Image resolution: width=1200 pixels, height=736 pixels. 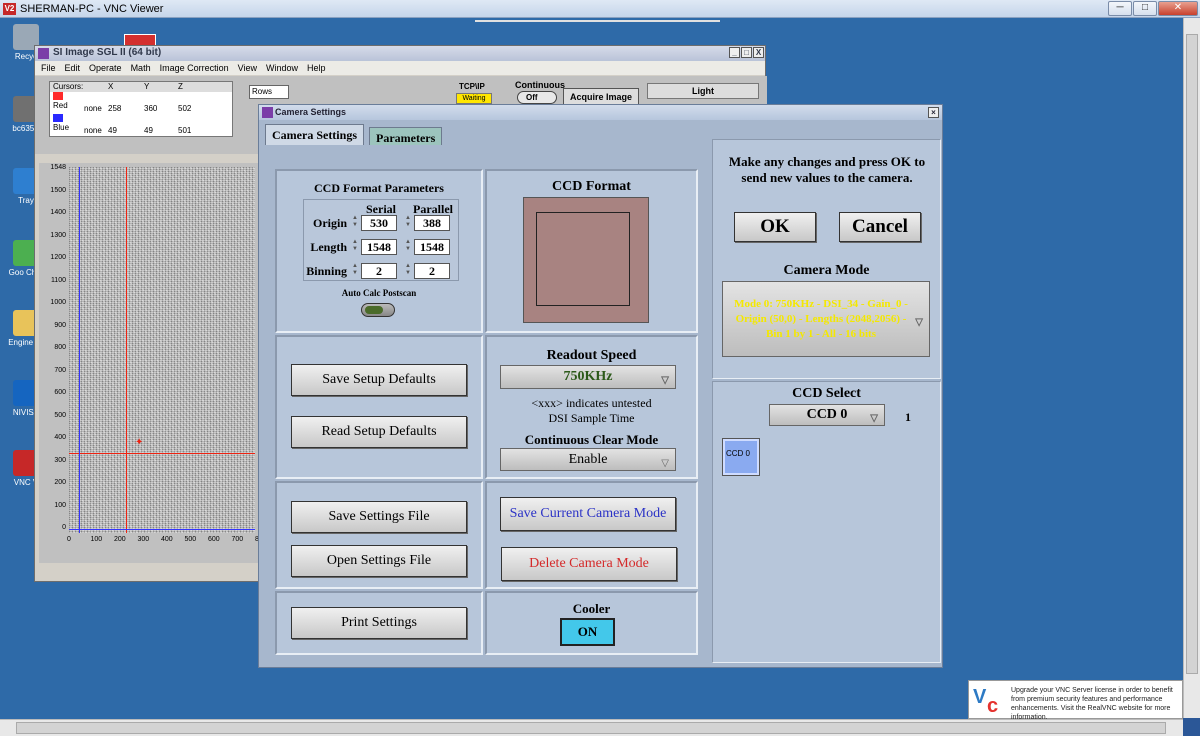 What do you see at coordinates (586, 260) in the screenshot?
I see `ccd-format-preview` at bounding box center [586, 260].